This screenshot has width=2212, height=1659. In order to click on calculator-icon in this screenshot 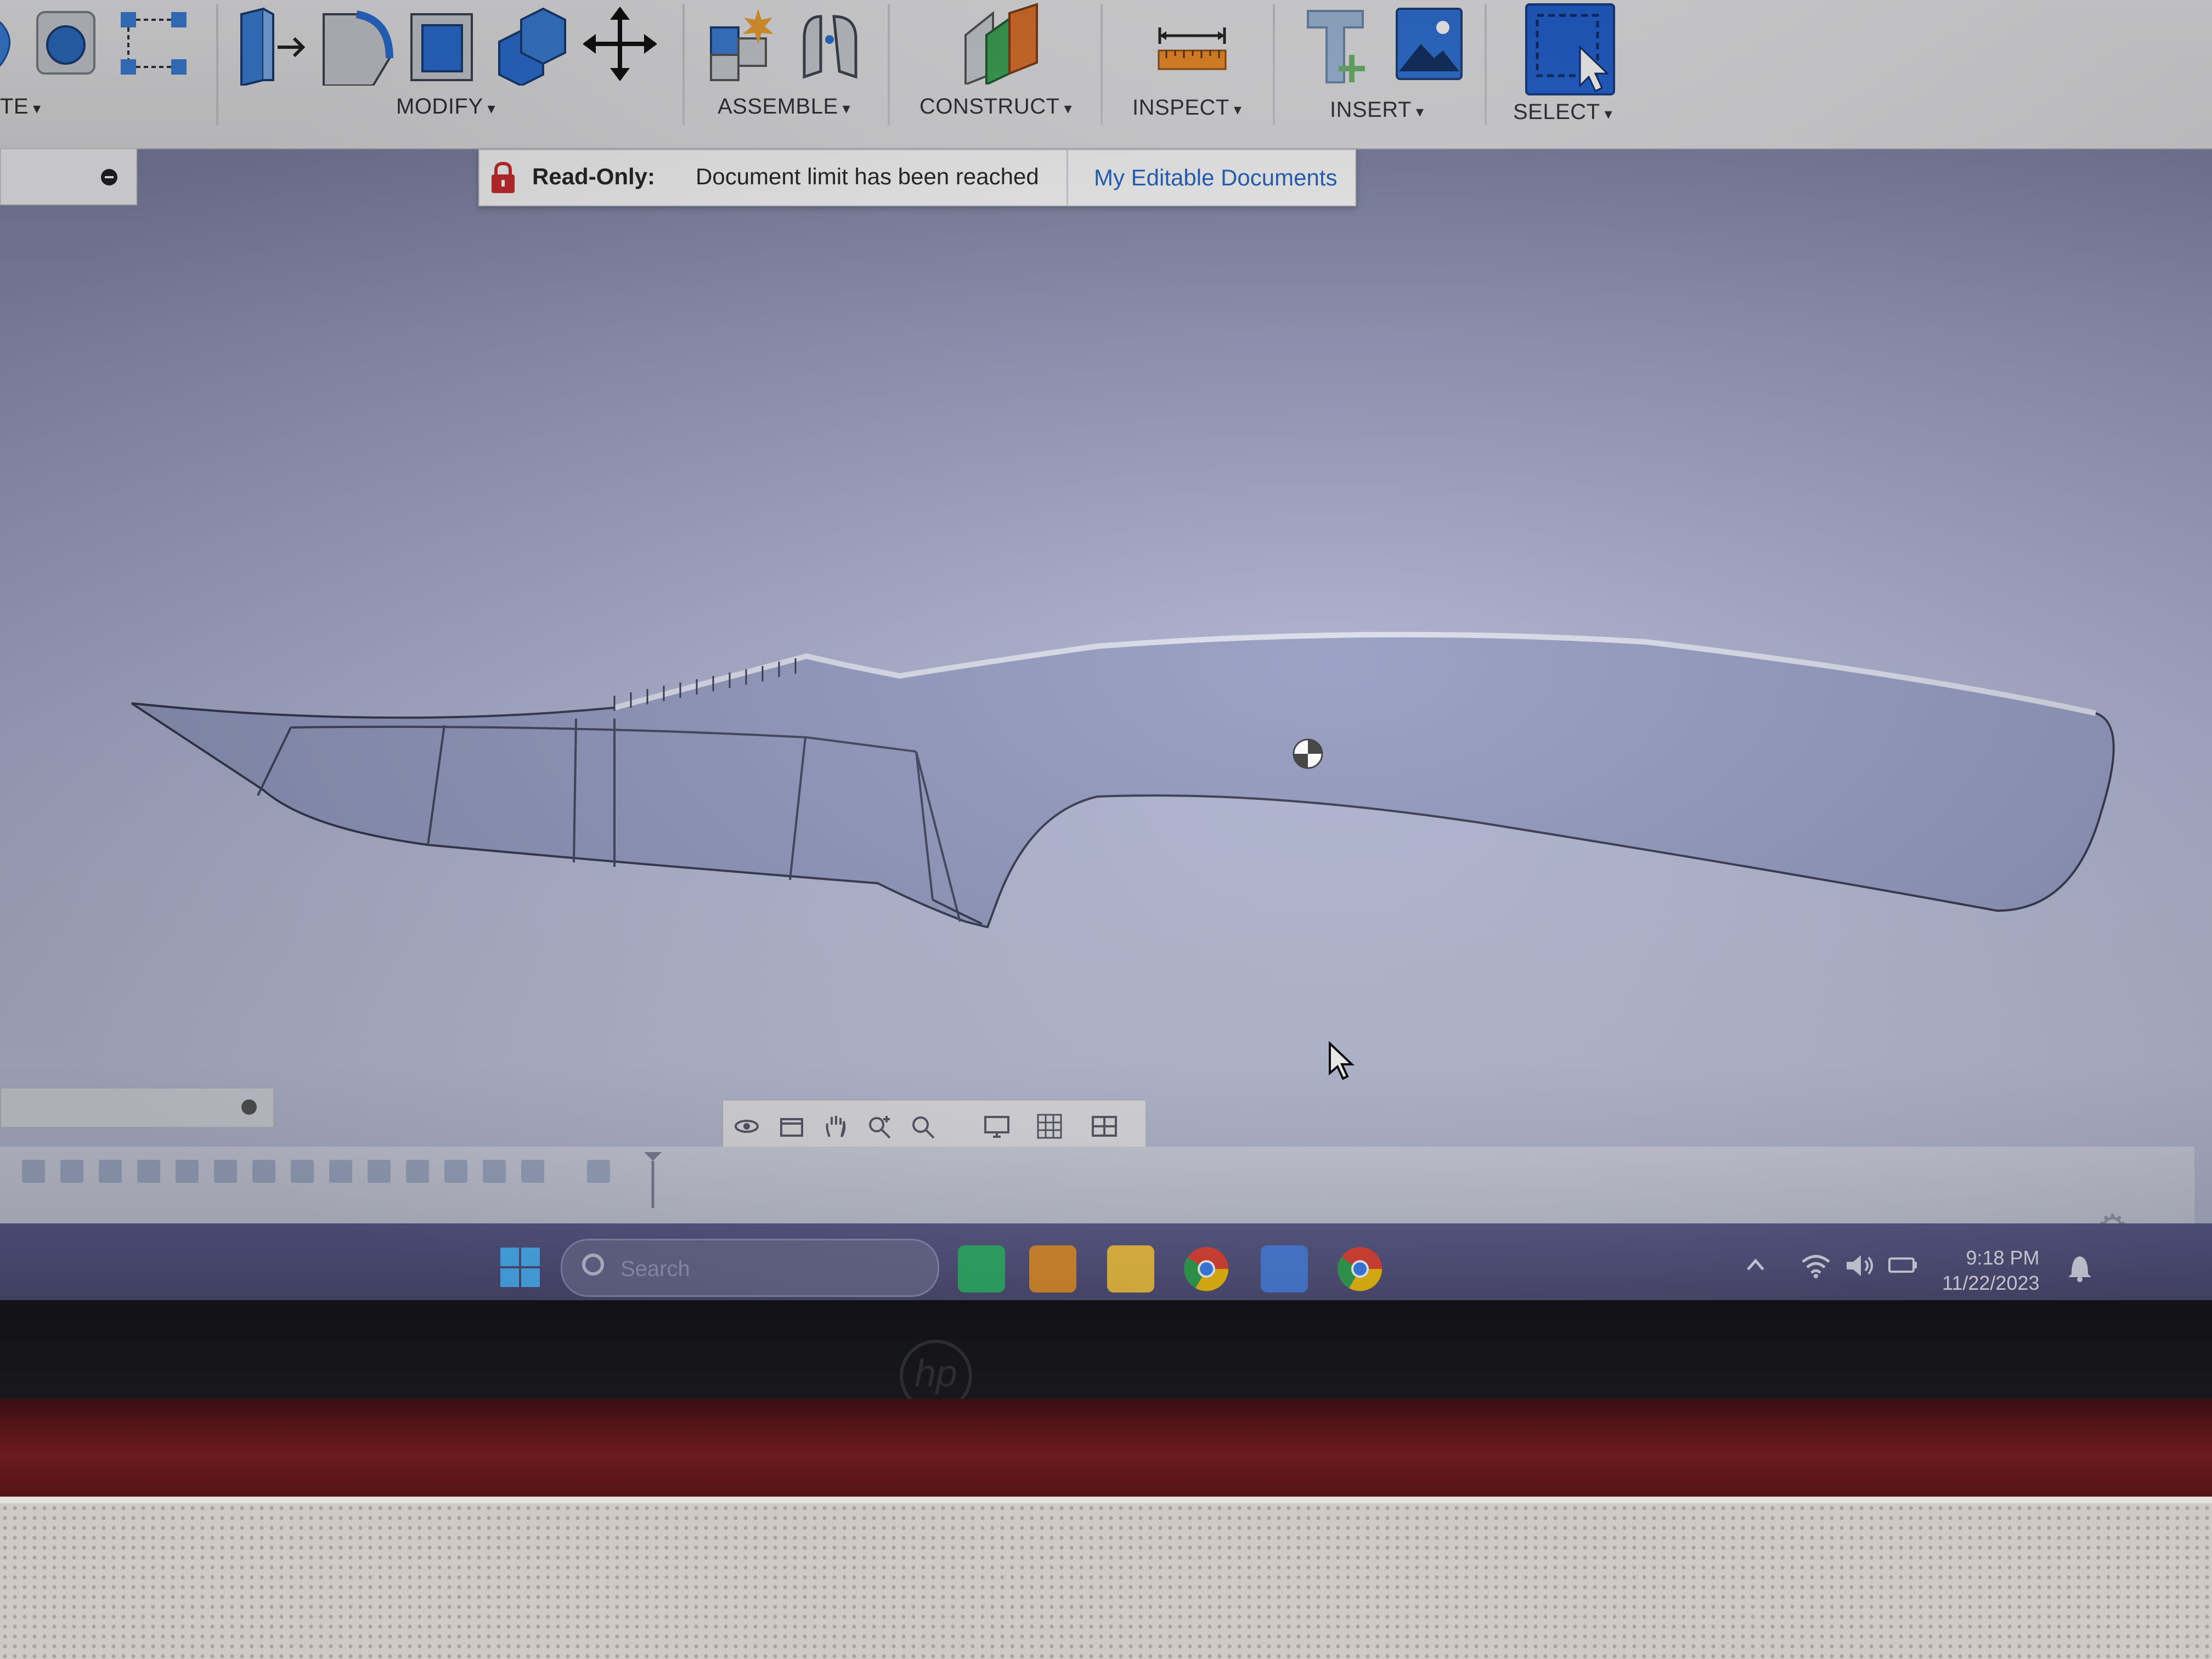, I will do `click(1284, 1269)`.